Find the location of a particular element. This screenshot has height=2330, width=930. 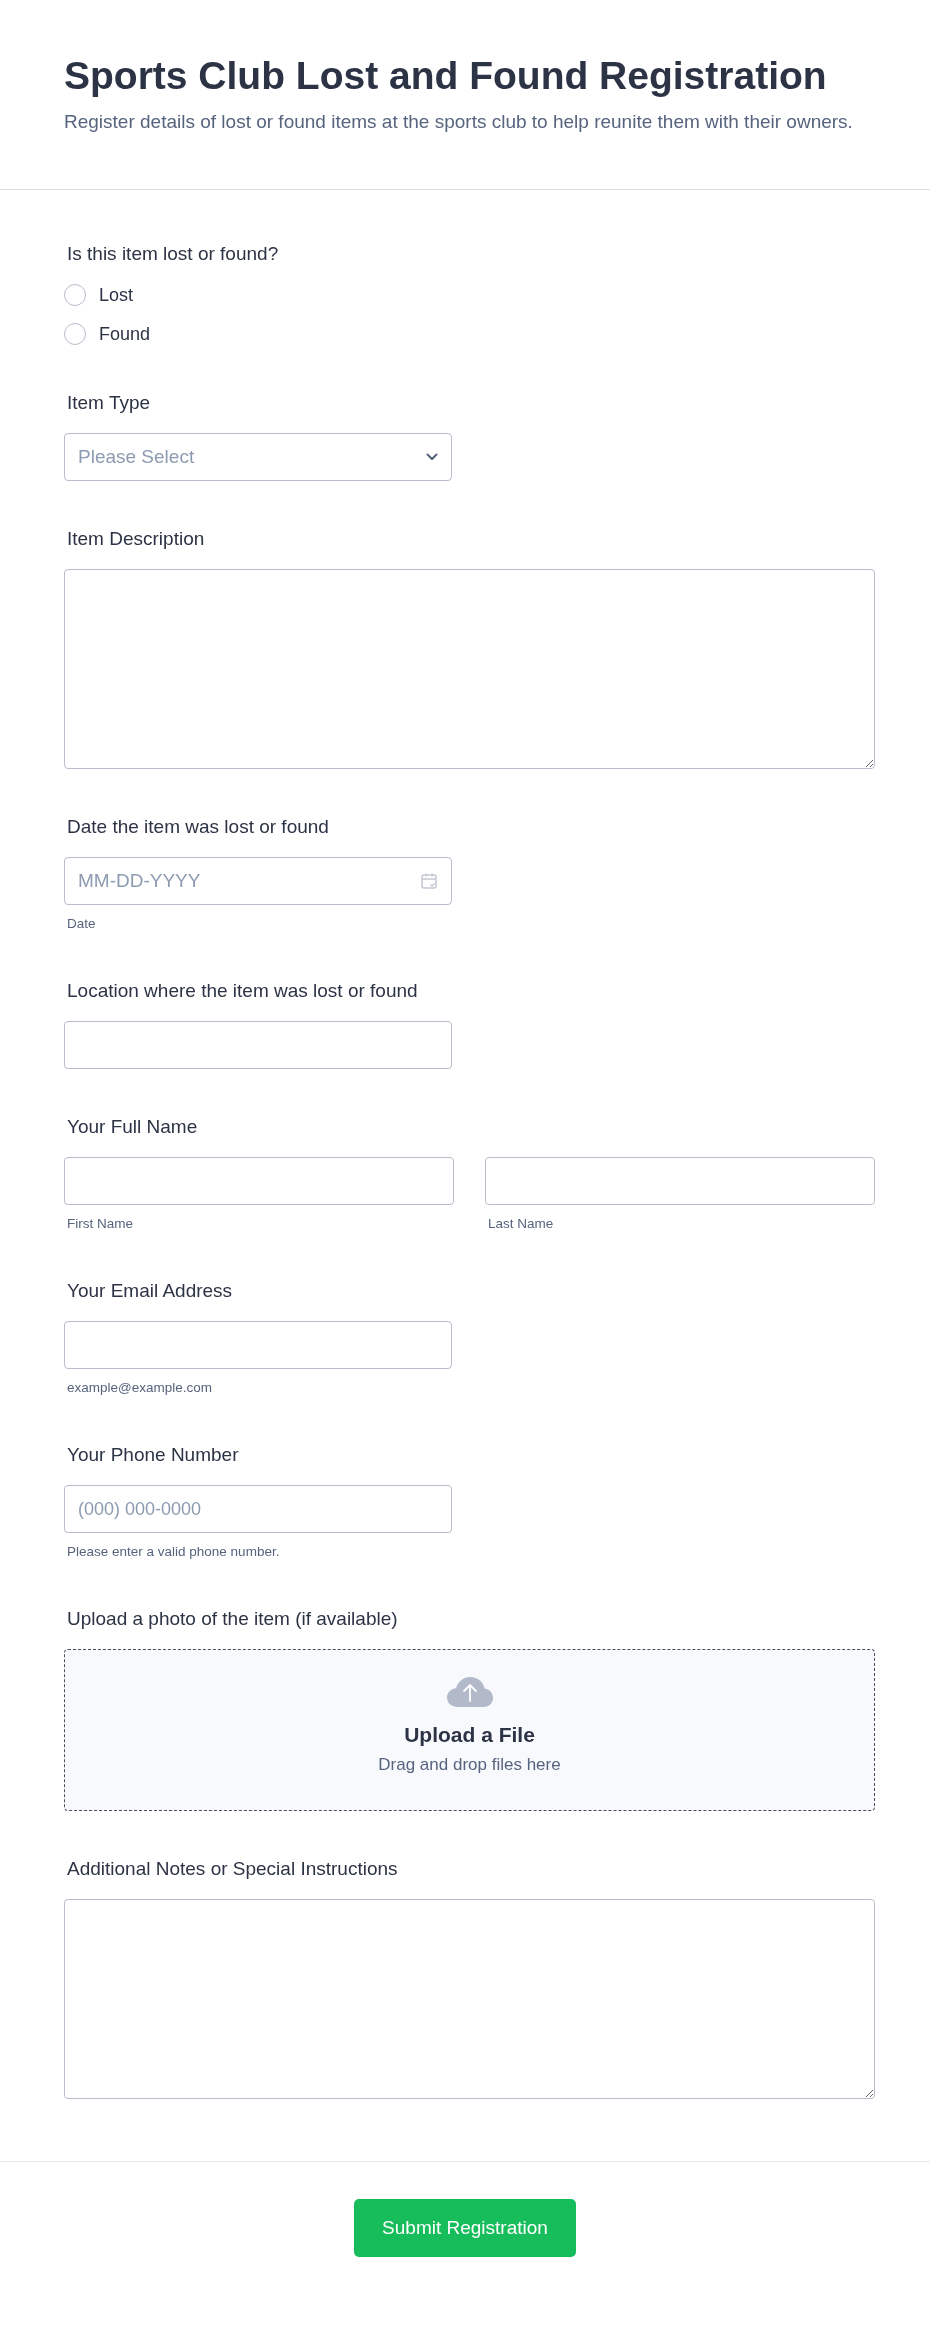

field-label: Item Type is located at coordinates (109, 403).